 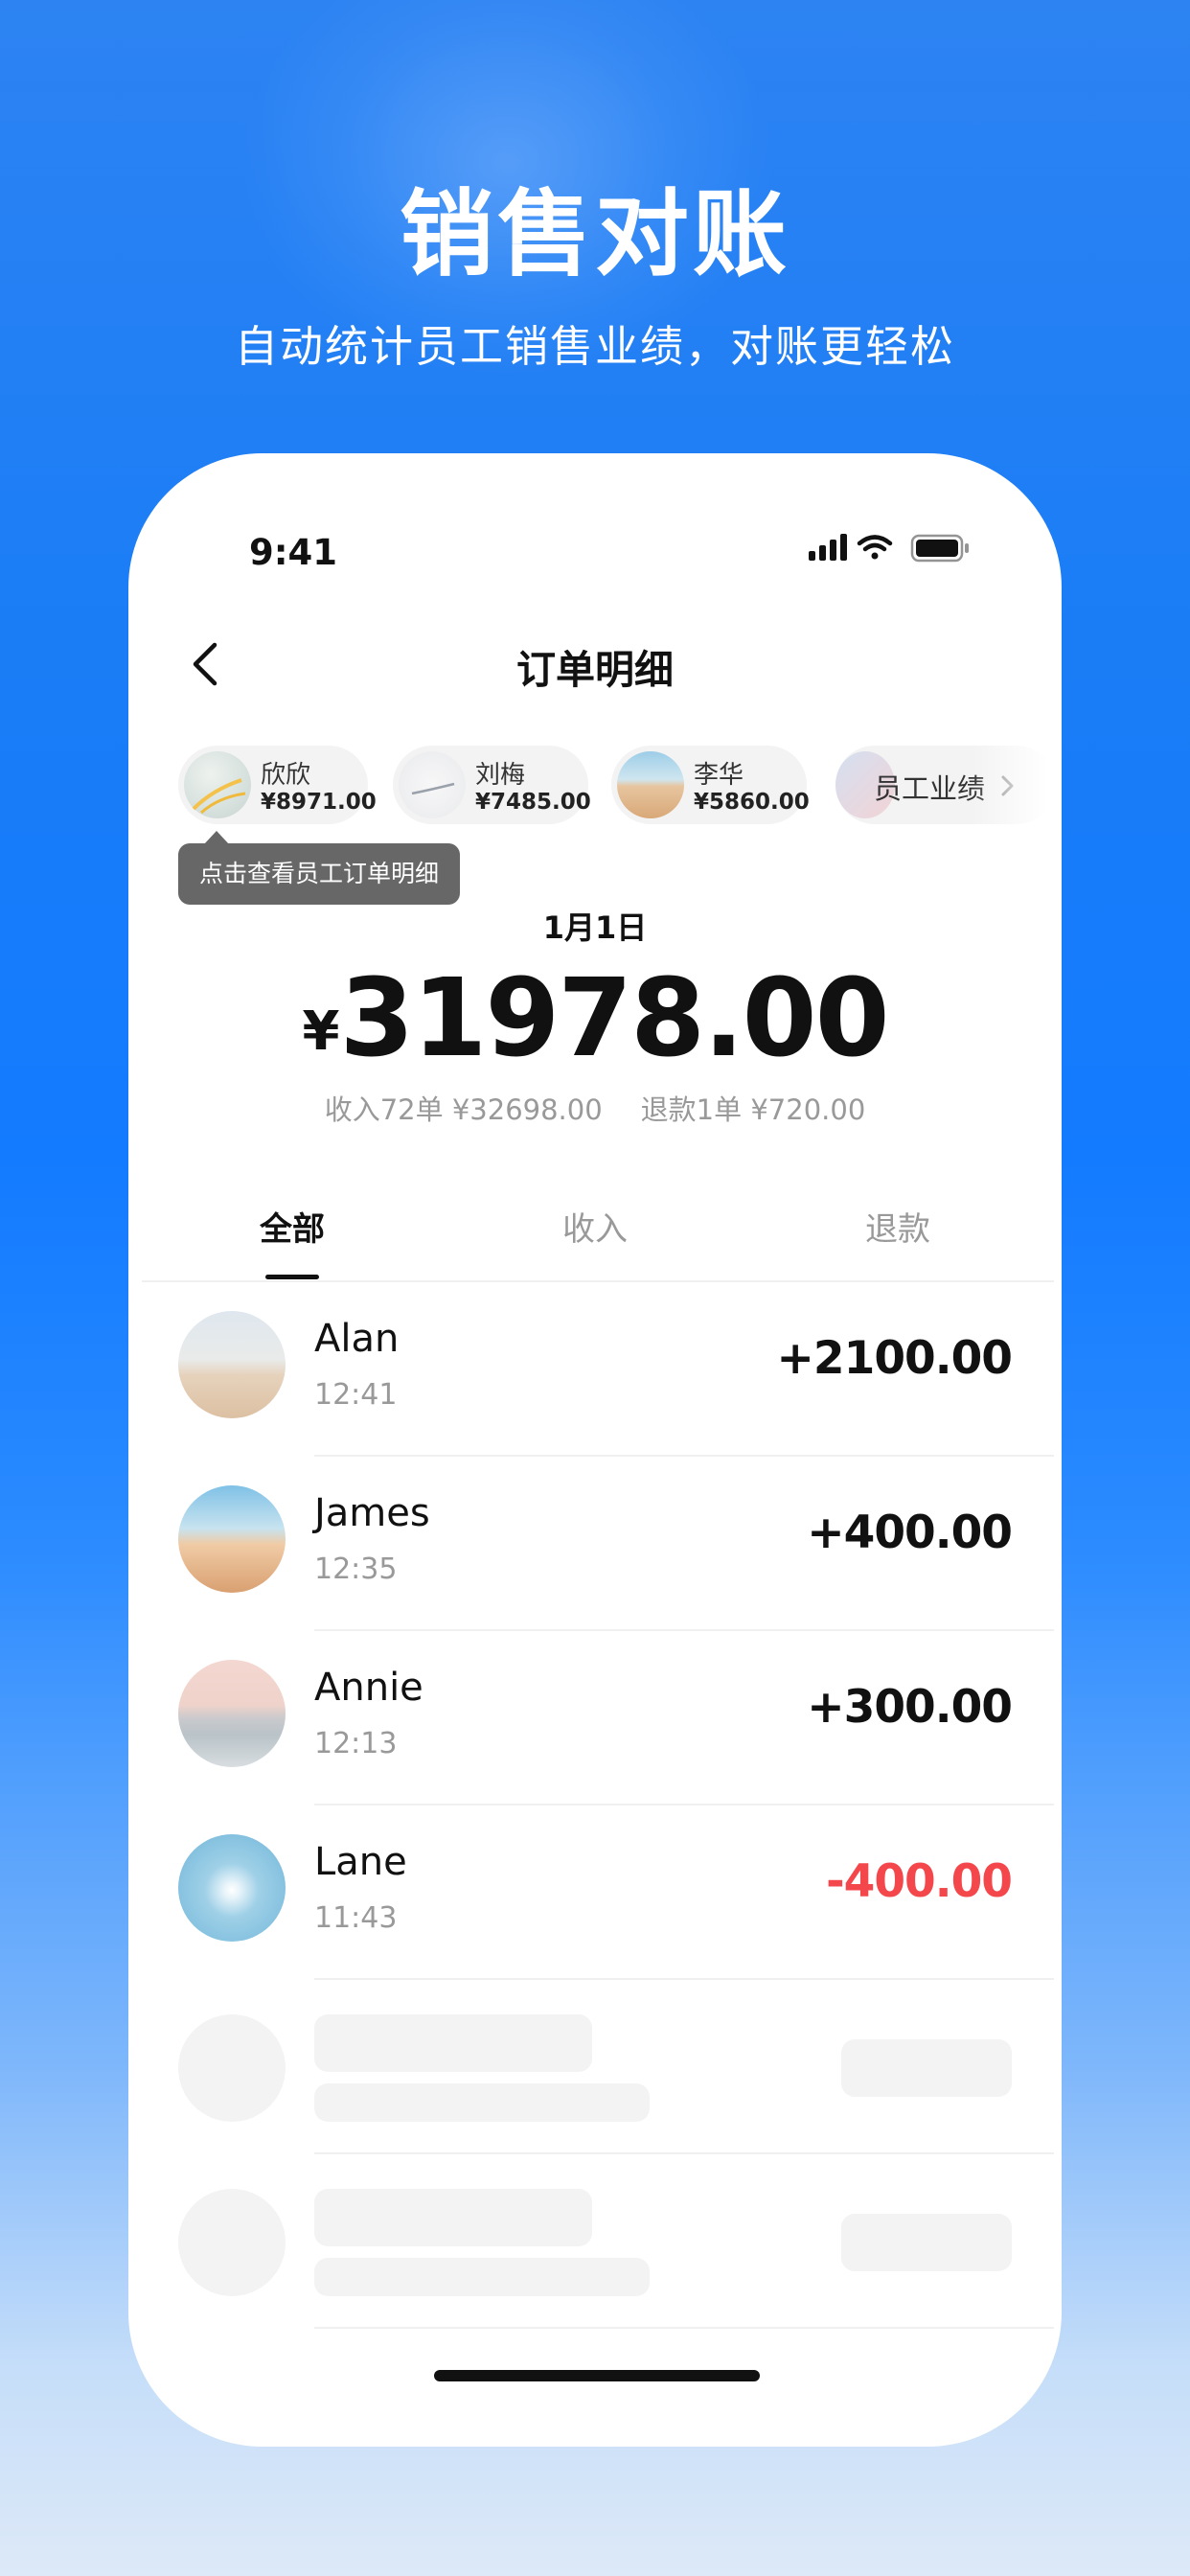 What do you see at coordinates (357, 1339) in the screenshot?
I see `order-customer-name: Alan` at bounding box center [357, 1339].